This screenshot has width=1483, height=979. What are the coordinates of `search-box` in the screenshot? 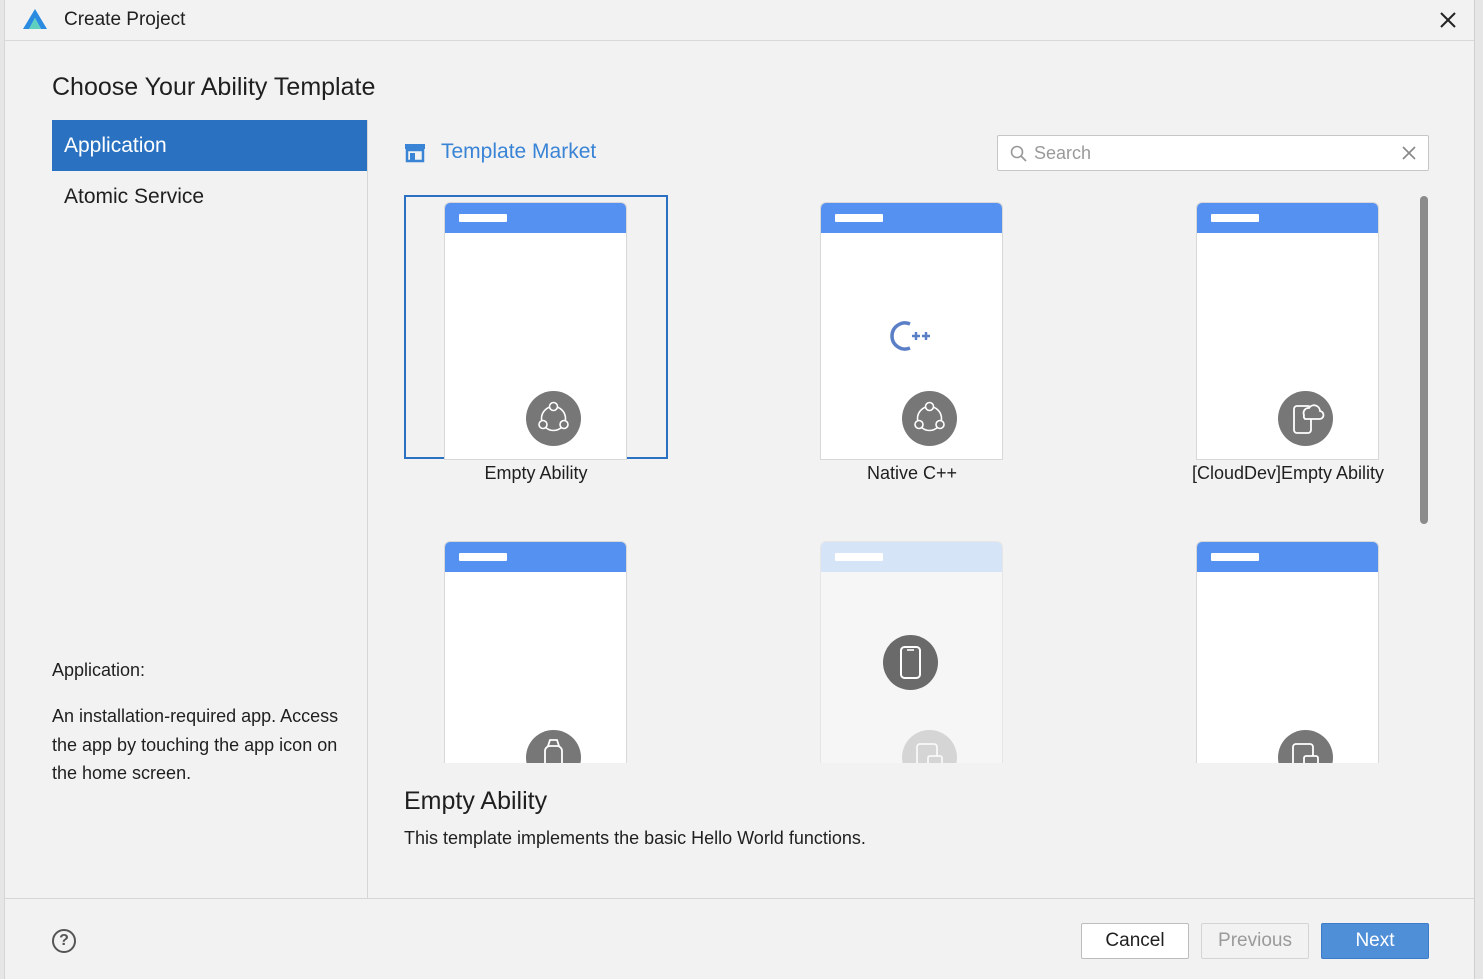 It's located at (1213, 153).